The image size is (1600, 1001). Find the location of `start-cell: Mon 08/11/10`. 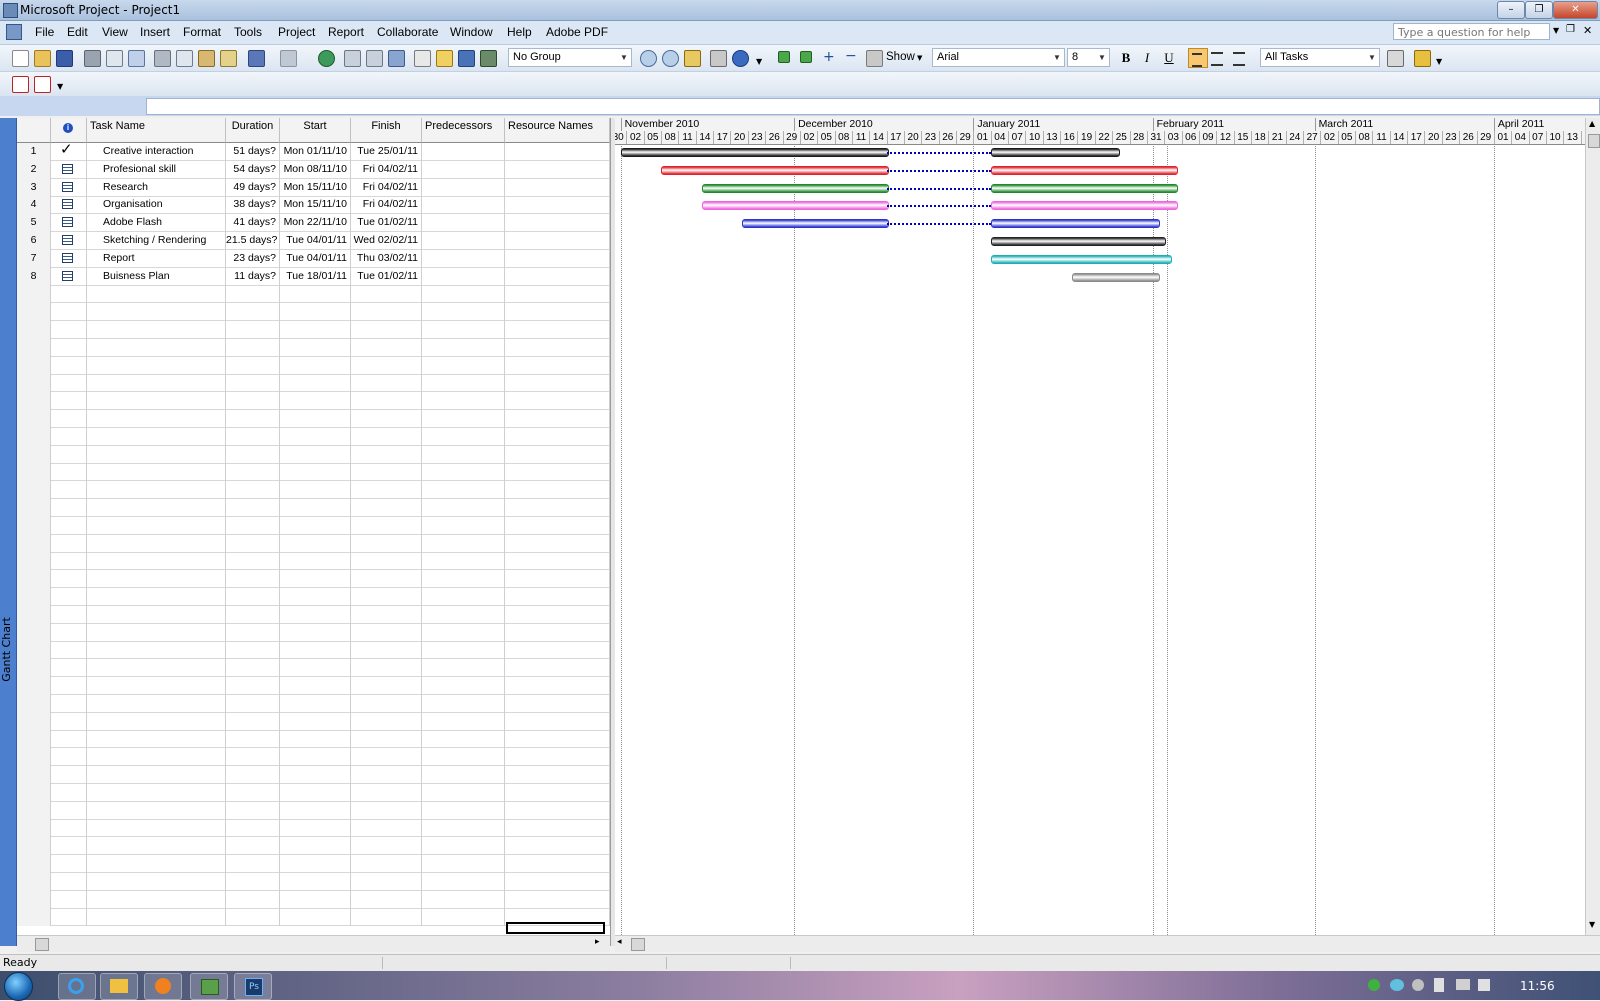

start-cell: Mon 08/11/10 is located at coordinates (315, 169).